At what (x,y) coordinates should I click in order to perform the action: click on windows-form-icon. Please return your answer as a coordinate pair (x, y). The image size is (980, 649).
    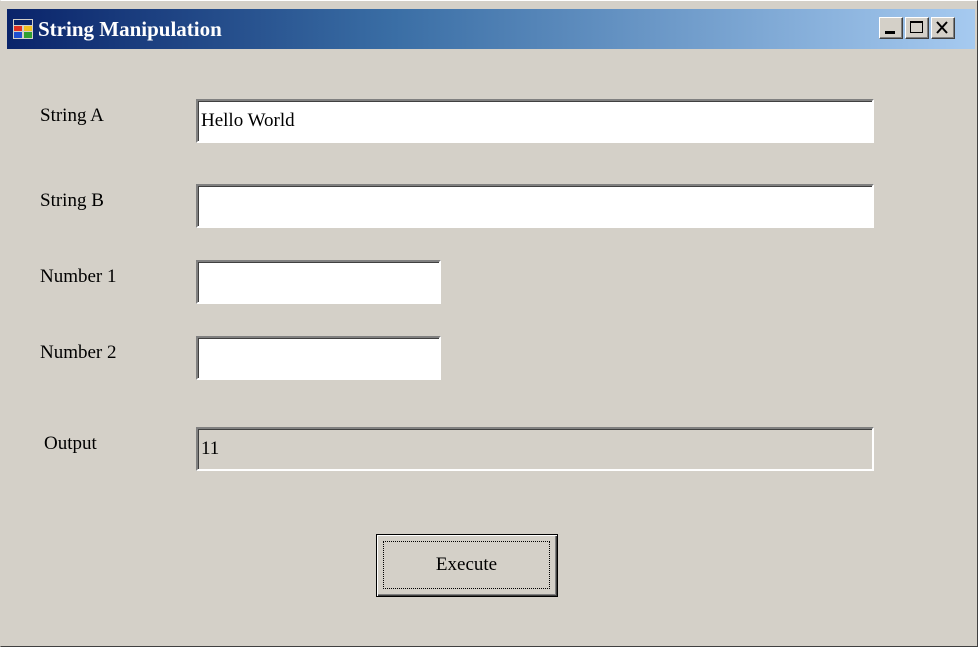
    Looking at the image, I should click on (23, 29).